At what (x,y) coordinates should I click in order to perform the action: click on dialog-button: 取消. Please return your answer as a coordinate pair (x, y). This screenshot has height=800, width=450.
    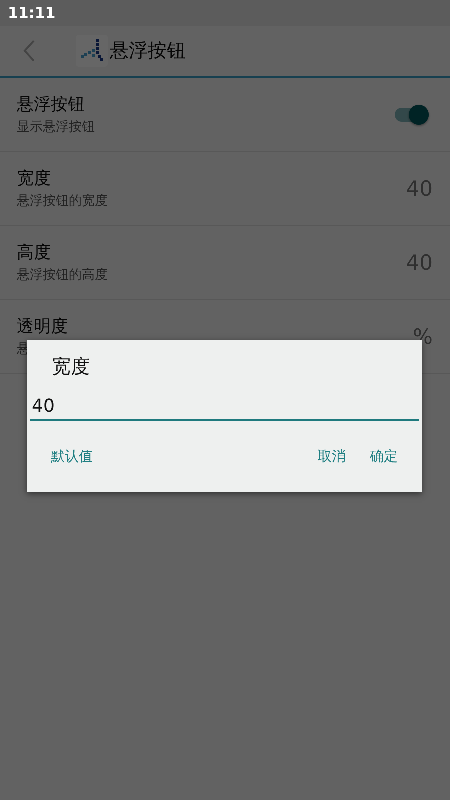
    Looking at the image, I should click on (332, 457).